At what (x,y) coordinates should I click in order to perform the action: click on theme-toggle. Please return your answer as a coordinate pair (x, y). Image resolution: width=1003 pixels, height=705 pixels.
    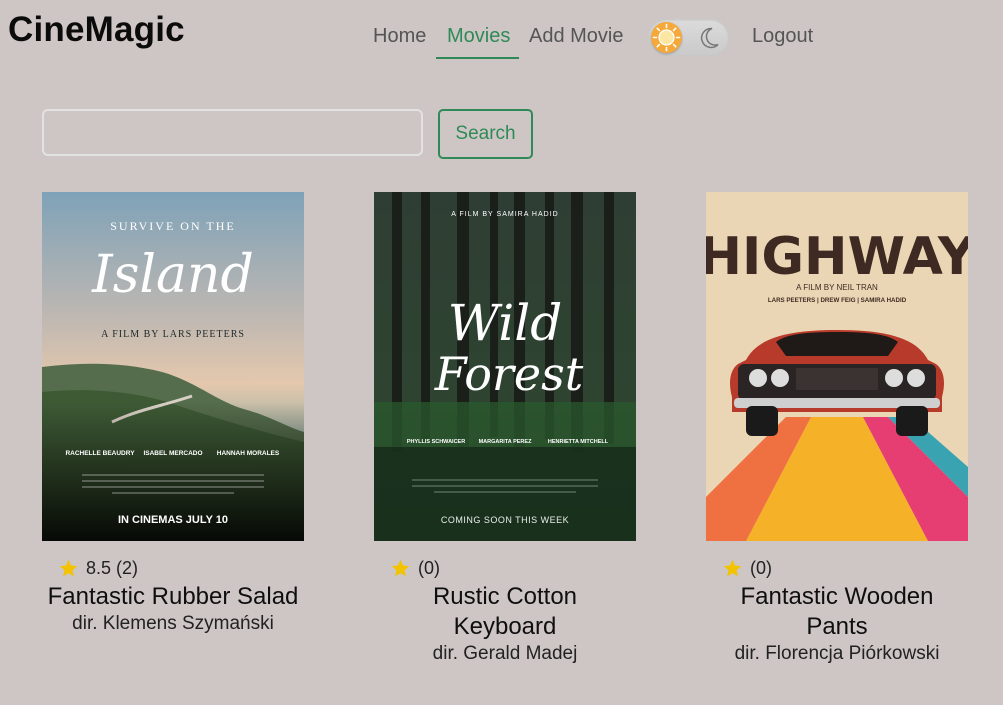
    Looking at the image, I should click on (688, 37).